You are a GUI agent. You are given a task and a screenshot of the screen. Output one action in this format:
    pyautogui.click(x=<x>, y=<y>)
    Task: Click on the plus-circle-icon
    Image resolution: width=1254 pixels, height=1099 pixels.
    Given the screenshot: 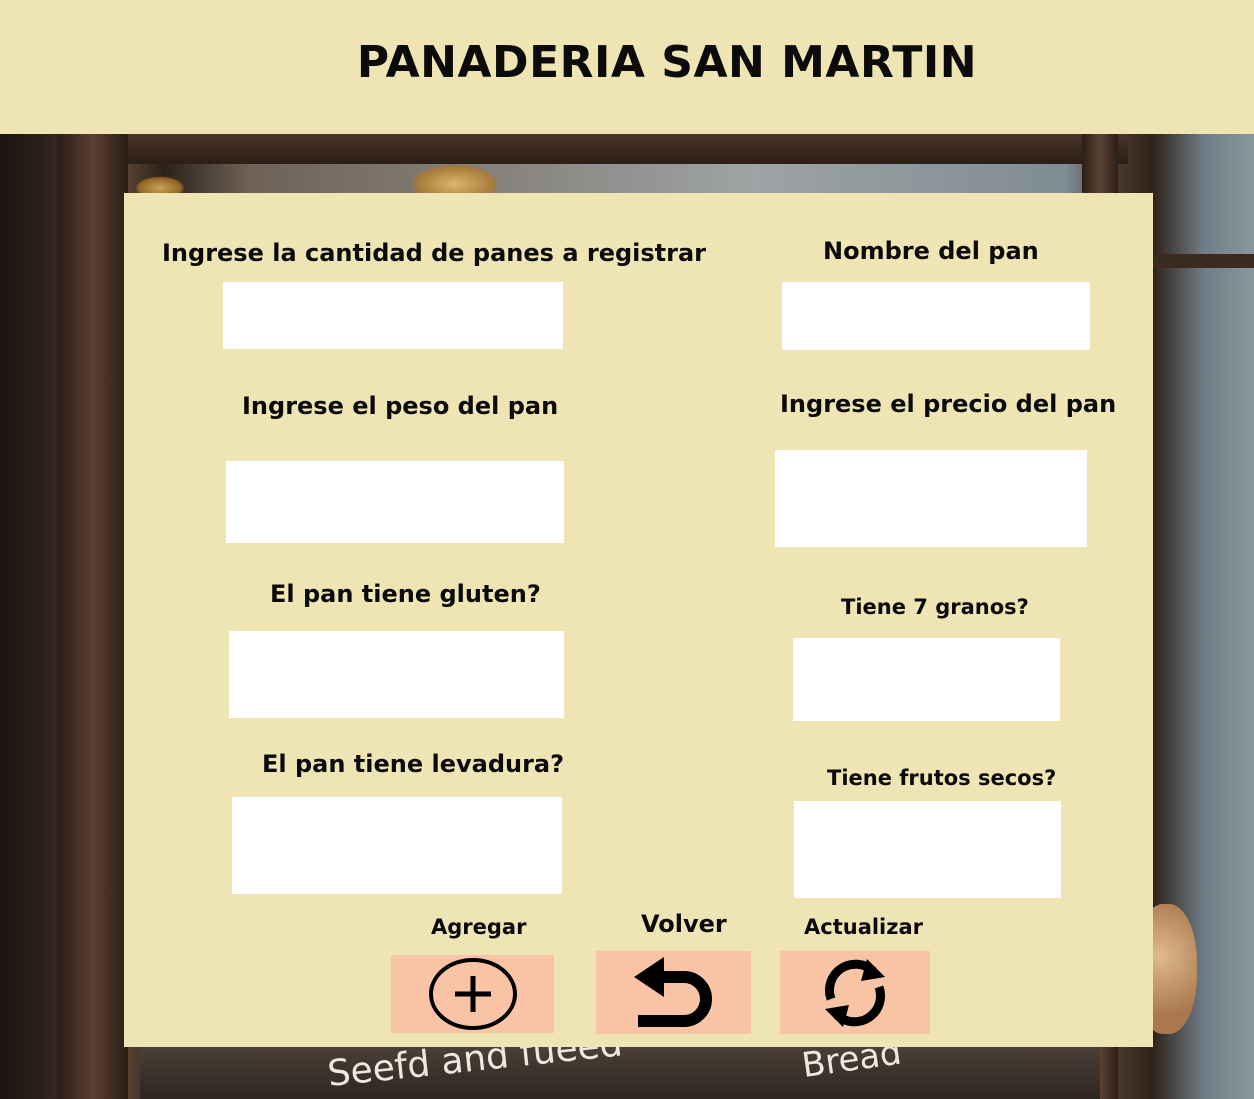 What is the action you would take?
    pyautogui.click(x=473, y=994)
    